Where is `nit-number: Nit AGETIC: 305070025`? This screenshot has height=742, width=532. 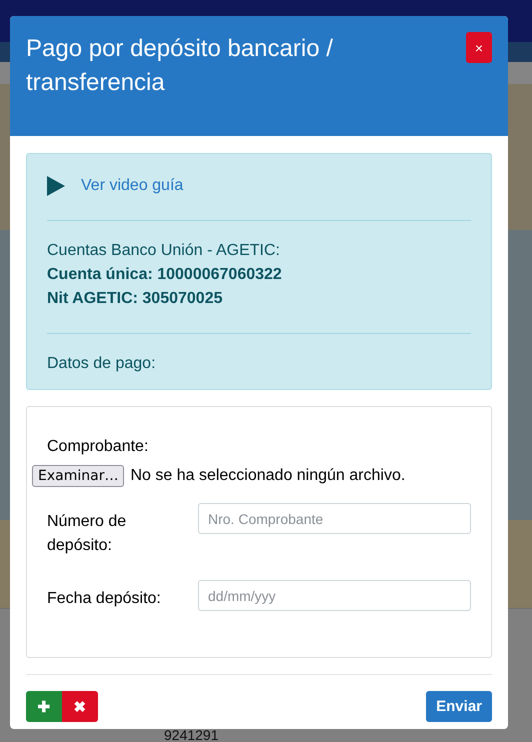
nit-number: Nit AGETIC: 305070025 is located at coordinates (135, 299).